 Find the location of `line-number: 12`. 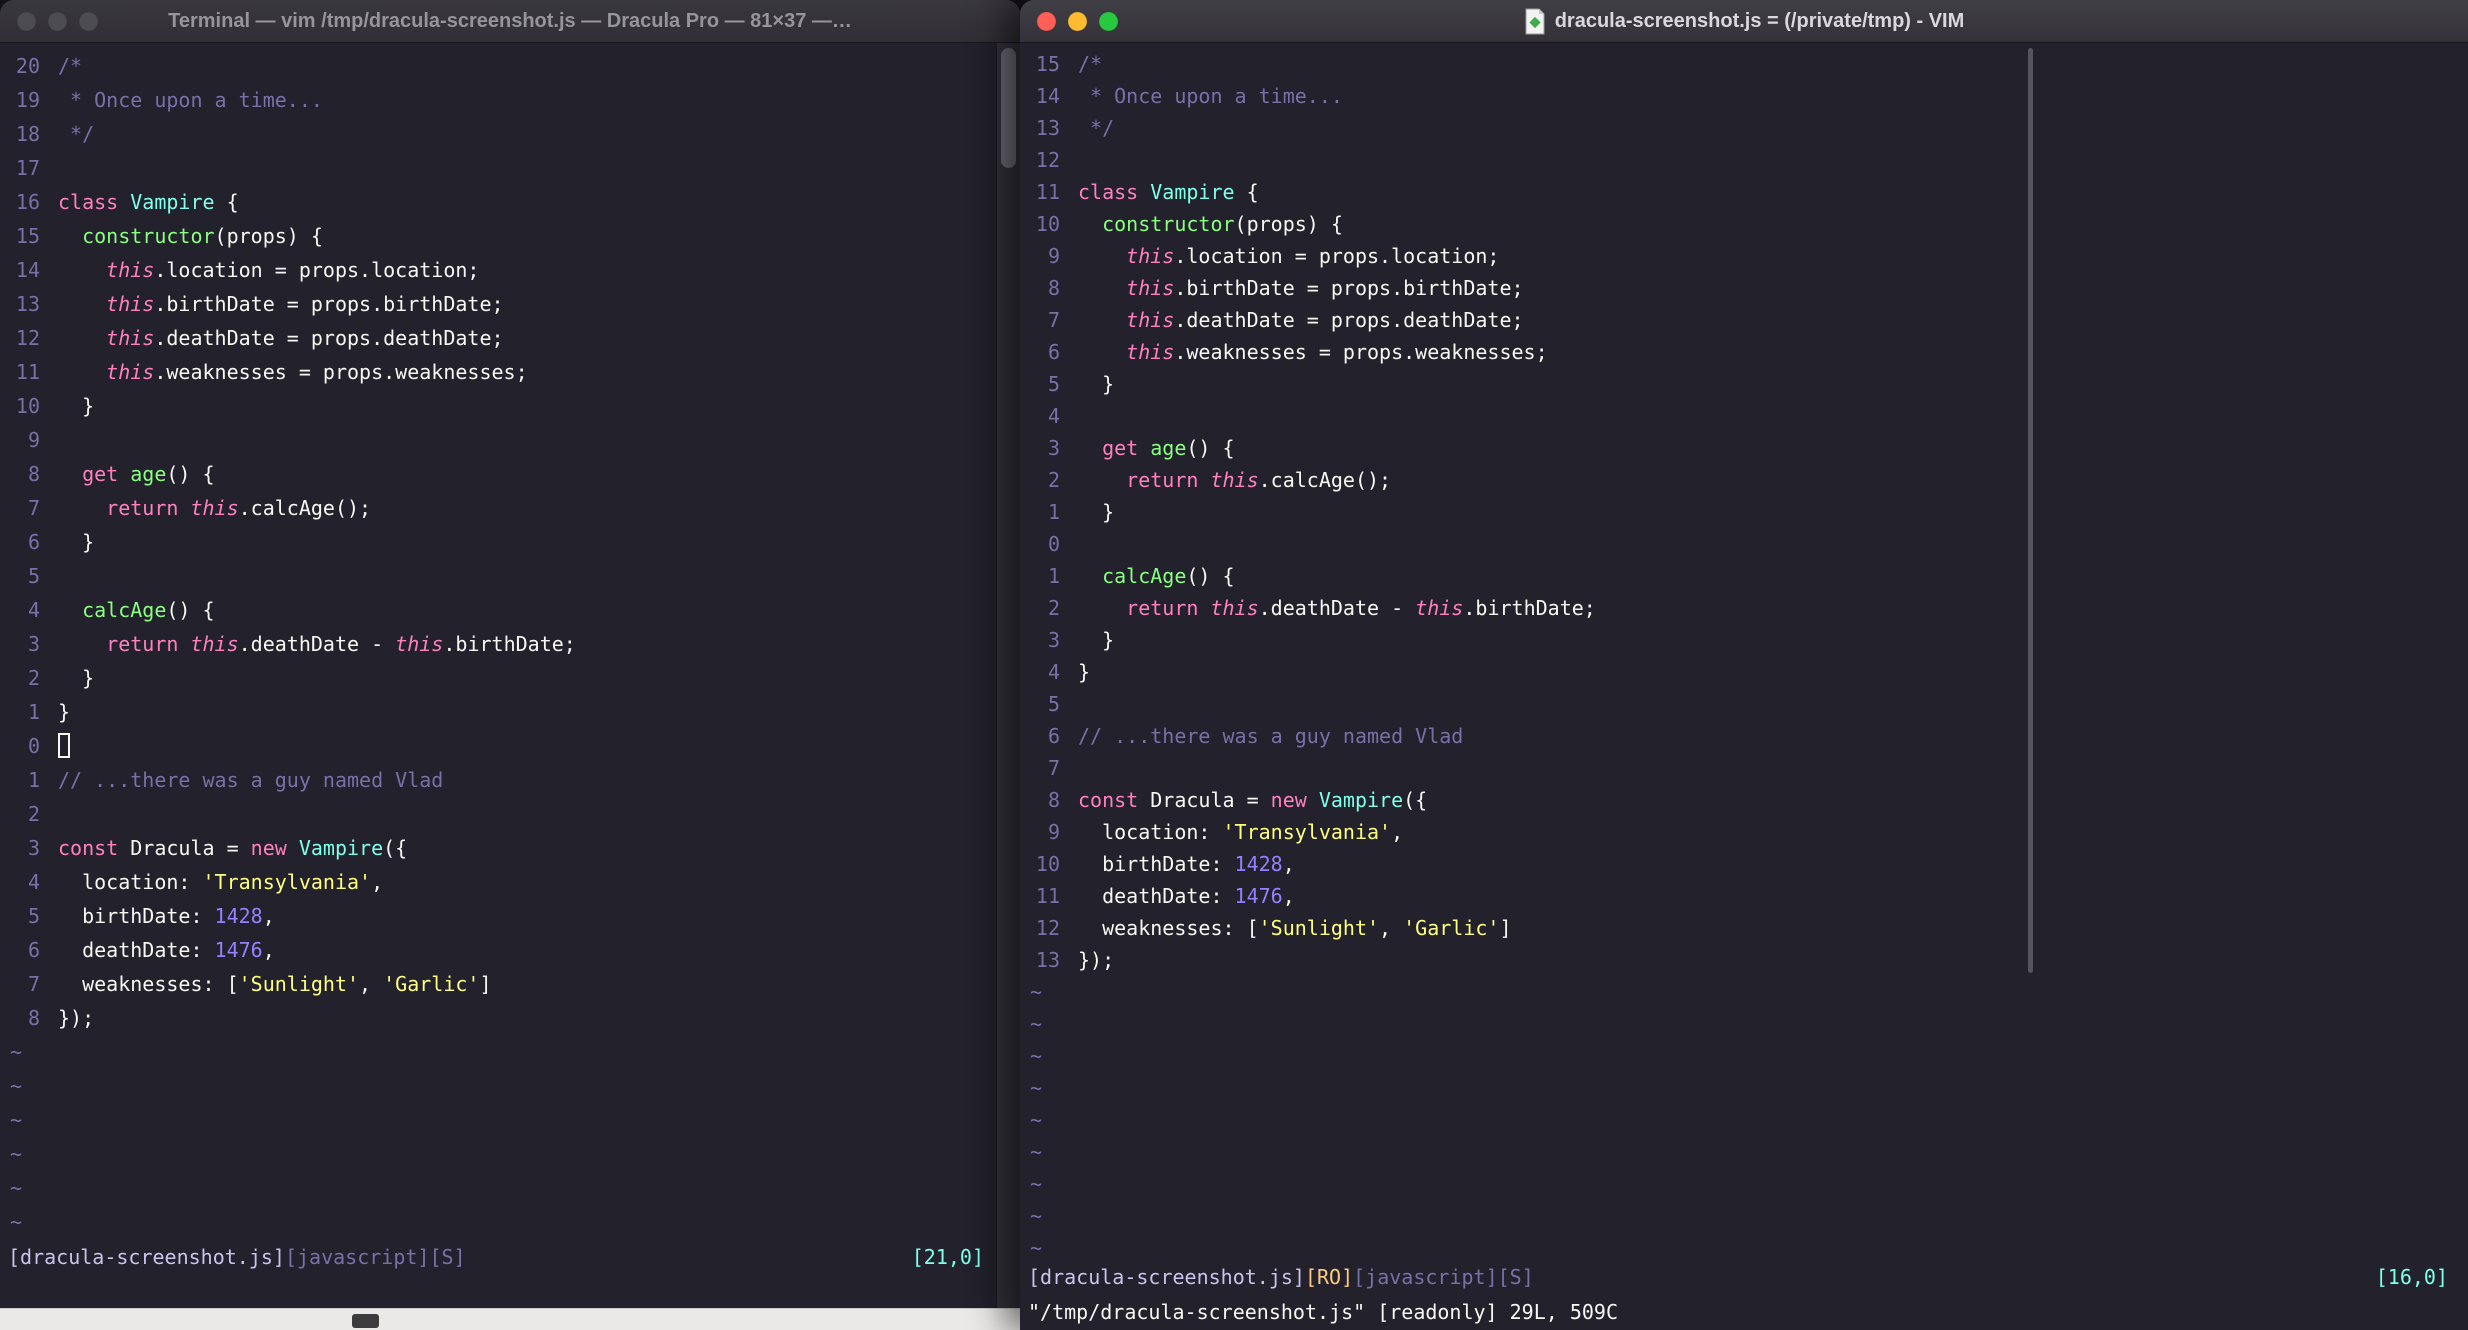

line-number: 12 is located at coordinates (1047, 928).